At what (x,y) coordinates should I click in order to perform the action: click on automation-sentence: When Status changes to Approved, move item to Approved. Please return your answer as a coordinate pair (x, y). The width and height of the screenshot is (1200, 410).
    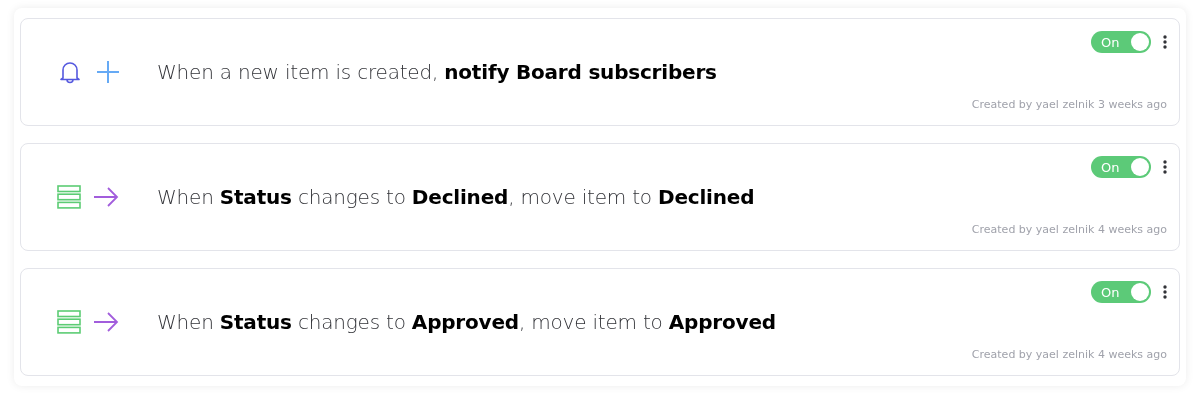
    Looking at the image, I should click on (466, 322).